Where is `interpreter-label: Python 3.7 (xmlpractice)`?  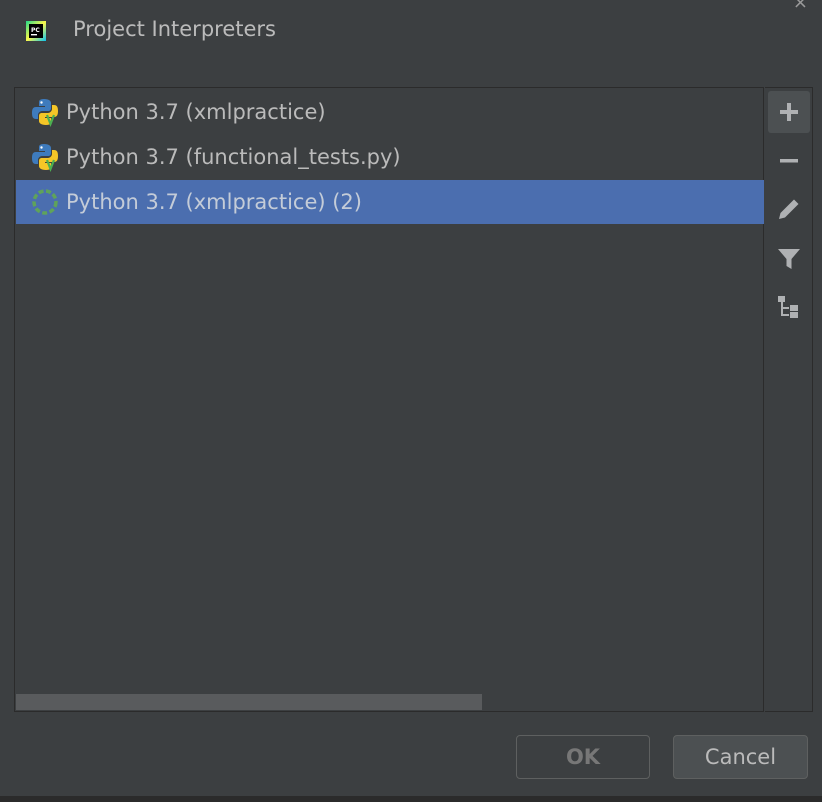 interpreter-label: Python 3.7 (xmlpractice) is located at coordinates (196, 112).